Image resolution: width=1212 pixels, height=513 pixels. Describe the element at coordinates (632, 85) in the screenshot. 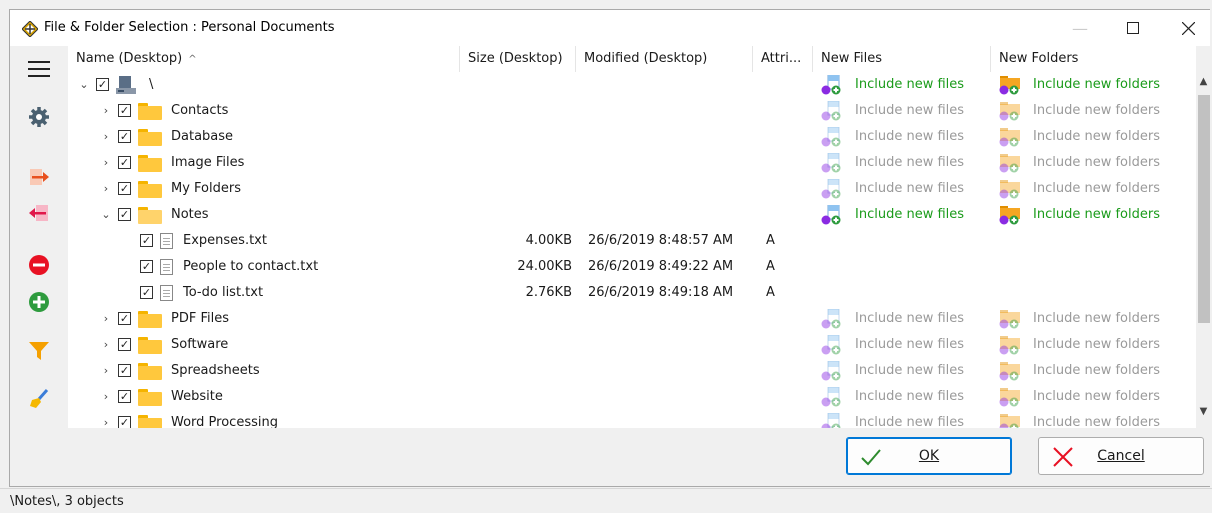

I see `tree-row: ⌄ ✓ \ Include new files Include new folders` at that location.